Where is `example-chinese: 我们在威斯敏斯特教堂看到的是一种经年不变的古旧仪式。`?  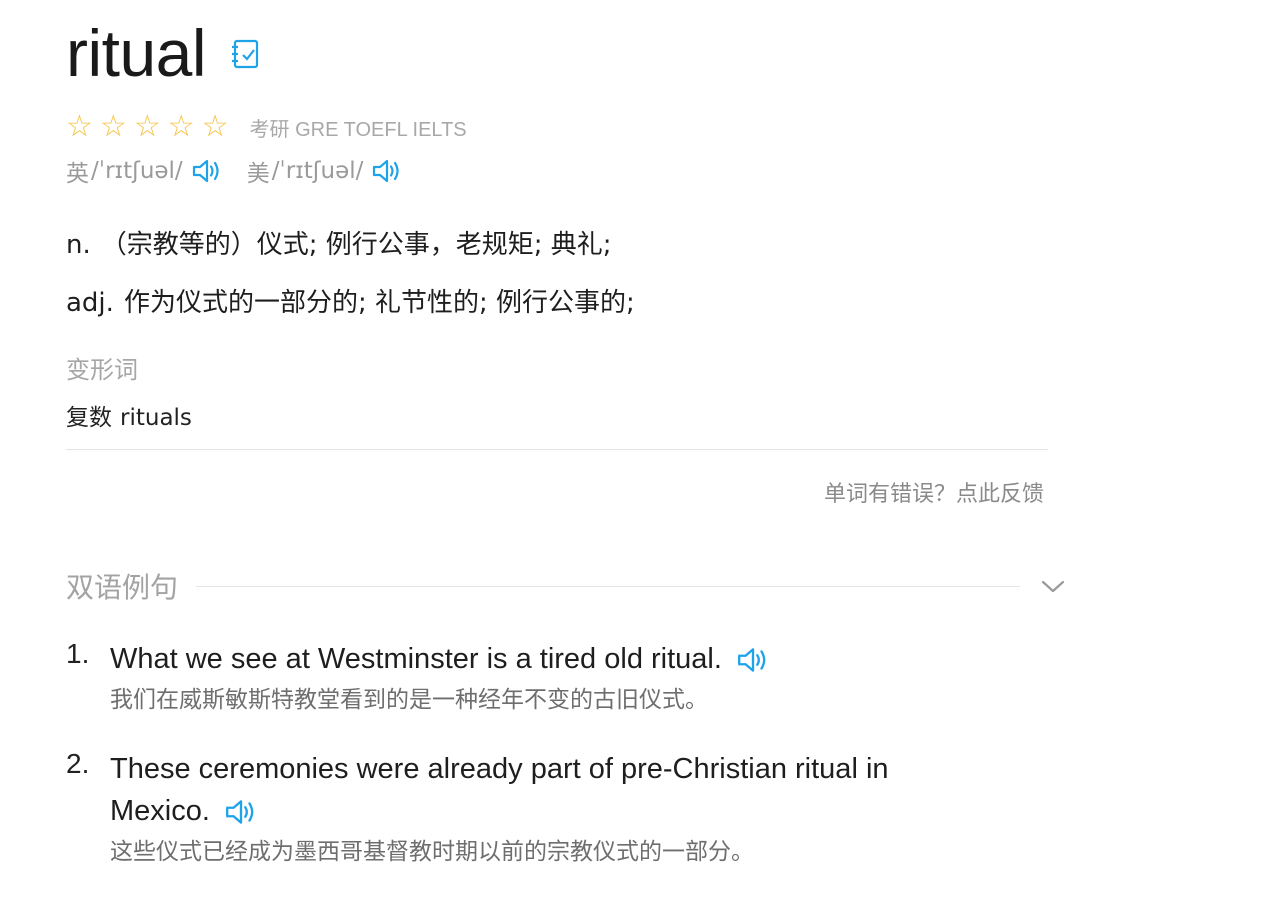
example-chinese: 我们在威斯敏斯特教堂看到的是一种经年不变的古旧仪式。 is located at coordinates (409, 700).